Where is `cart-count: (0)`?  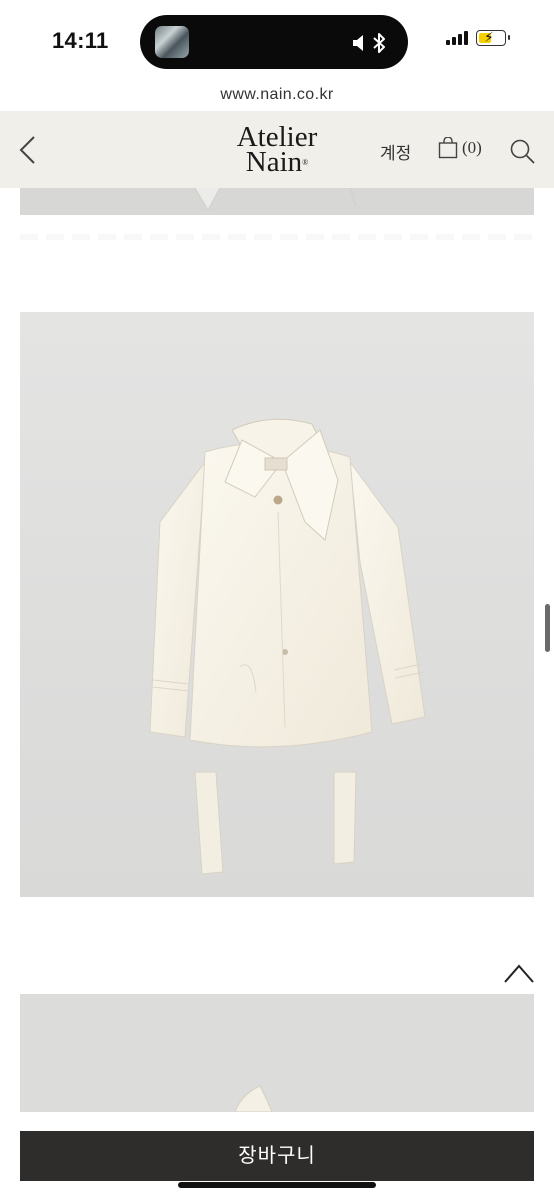
cart-count: (0) is located at coordinates (472, 147).